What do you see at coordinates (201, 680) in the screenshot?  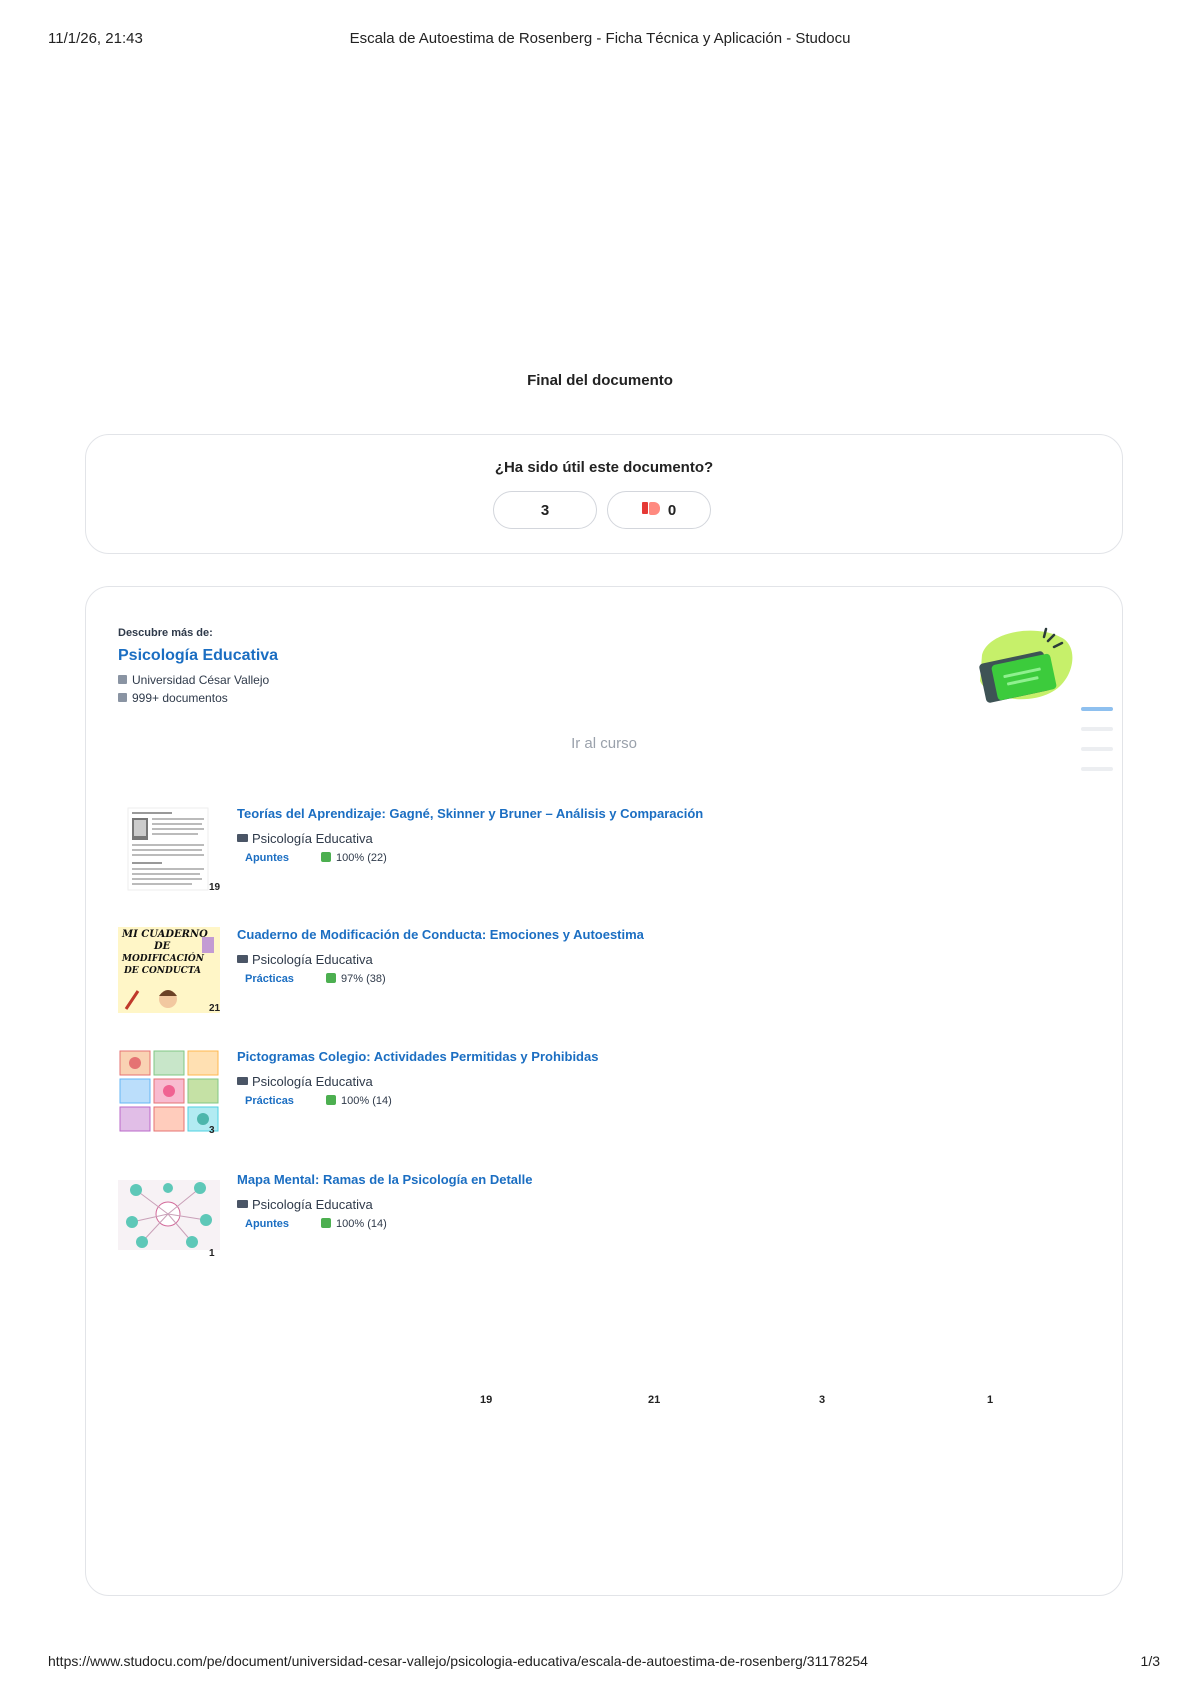 I see `university-name: Universidad César Vallejo` at bounding box center [201, 680].